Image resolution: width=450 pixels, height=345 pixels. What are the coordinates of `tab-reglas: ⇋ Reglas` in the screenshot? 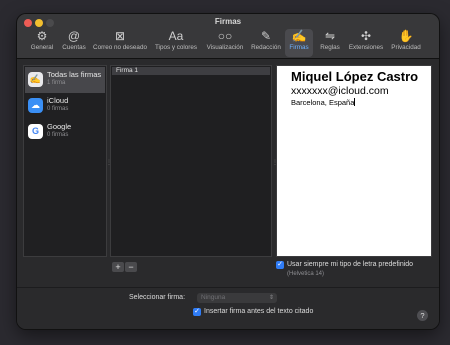 It's located at (330, 43).